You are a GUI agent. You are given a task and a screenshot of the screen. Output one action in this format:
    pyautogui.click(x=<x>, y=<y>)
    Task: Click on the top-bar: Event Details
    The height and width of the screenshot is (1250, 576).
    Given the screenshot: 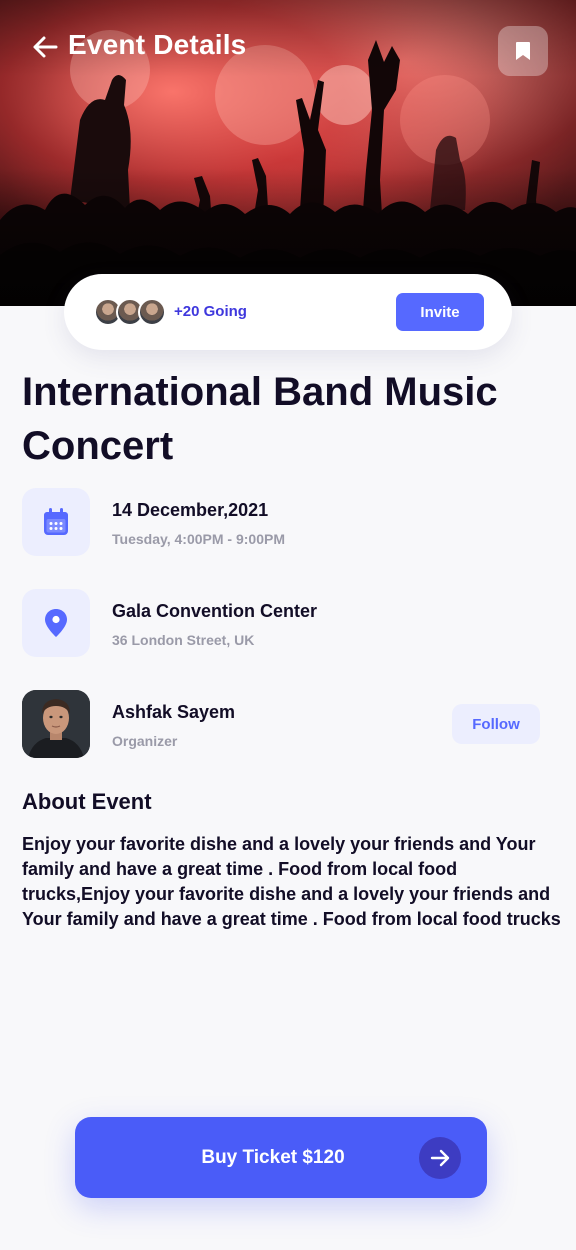 What is the action you would take?
    pyautogui.click(x=288, y=48)
    